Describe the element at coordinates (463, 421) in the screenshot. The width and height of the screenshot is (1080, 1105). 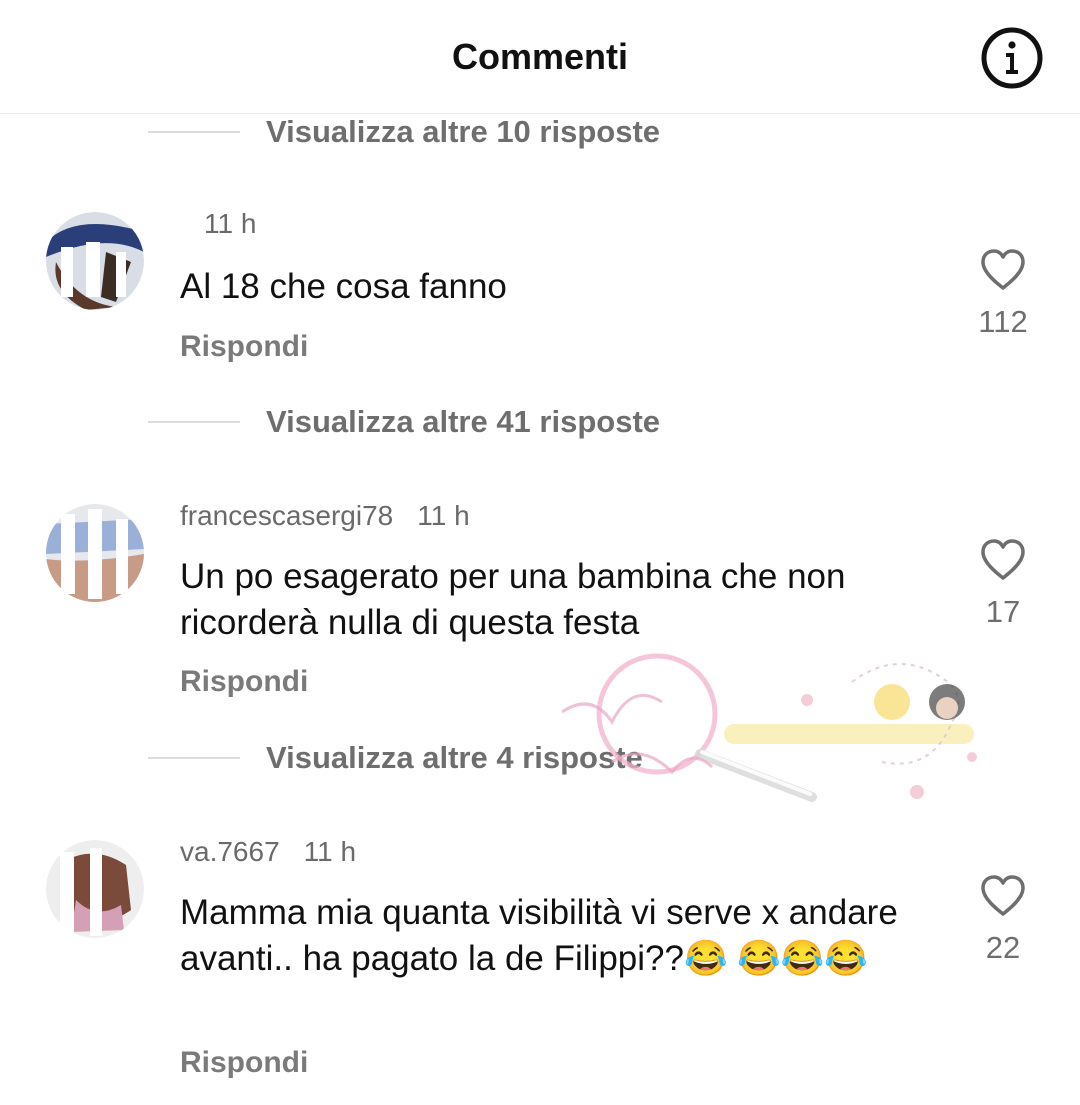
I see `view-more-label: Visualizza altre 41 risposte` at that location.